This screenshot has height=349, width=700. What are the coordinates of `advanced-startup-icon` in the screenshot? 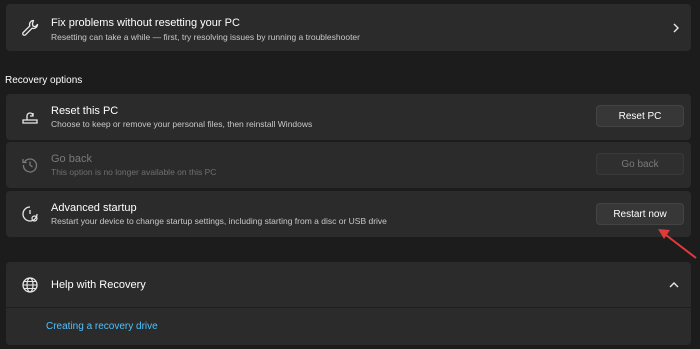 It's located at (30, 214).